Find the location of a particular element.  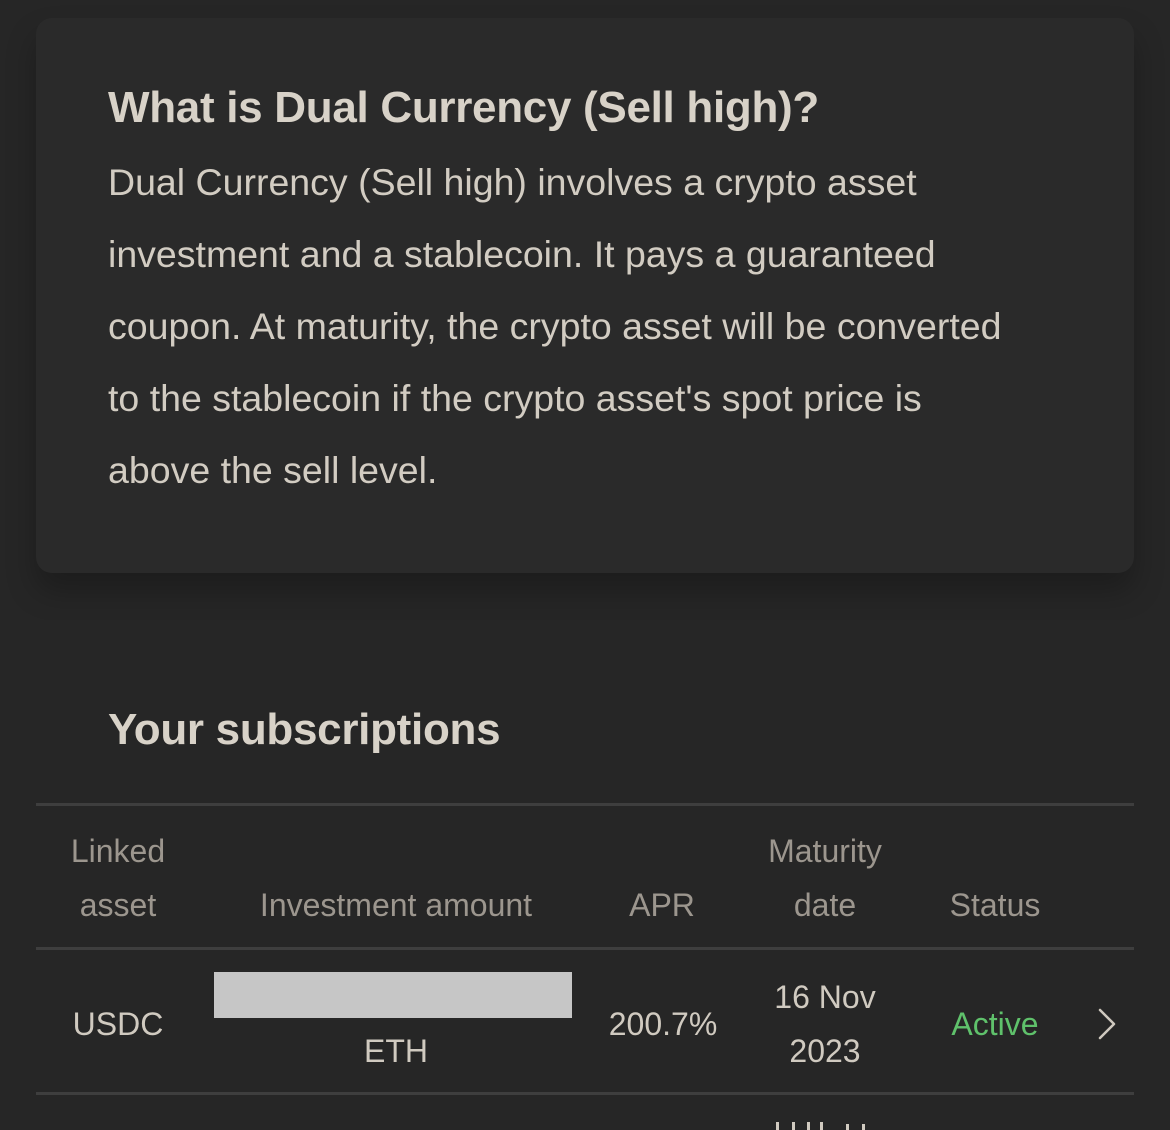

row-maturity-date: 16 Nov 2023 is located at coordinates (825, 1024).